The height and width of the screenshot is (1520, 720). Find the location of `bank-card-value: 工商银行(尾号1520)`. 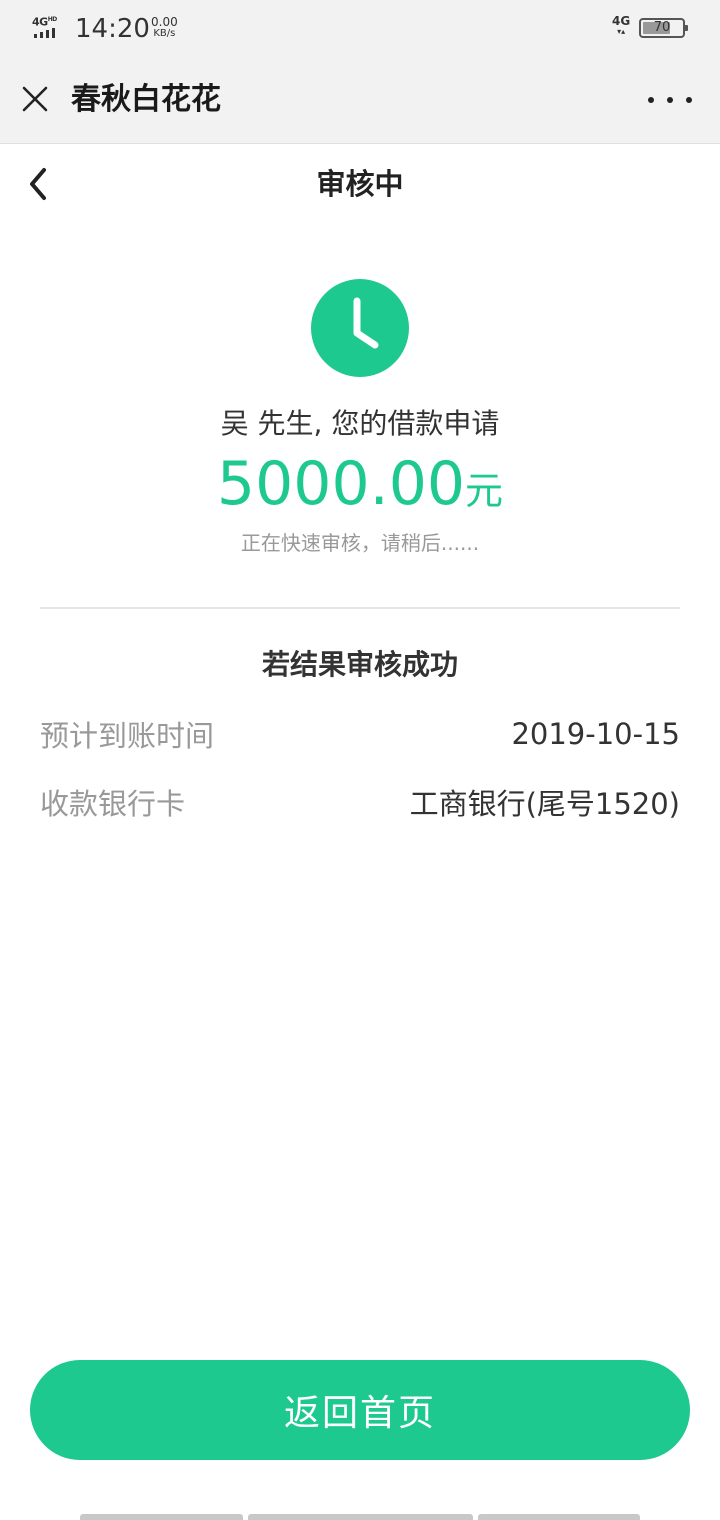

bank-card-value: 工商银行(尾号1520) is located at coordinates (544, 804).